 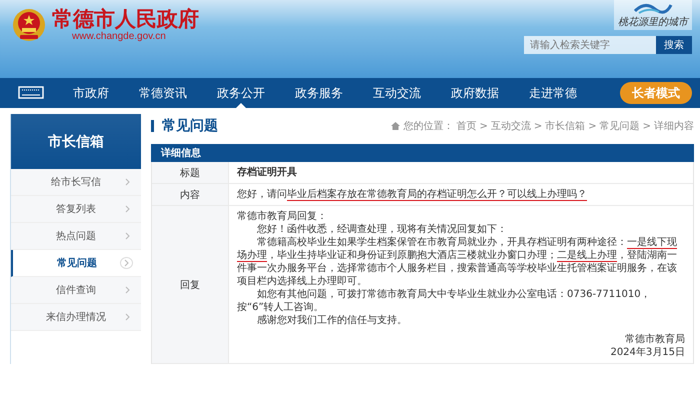 I want to click on reply-paragraph: 感谢您对我们工作的信任与支持。, so click(x=332, y=320).